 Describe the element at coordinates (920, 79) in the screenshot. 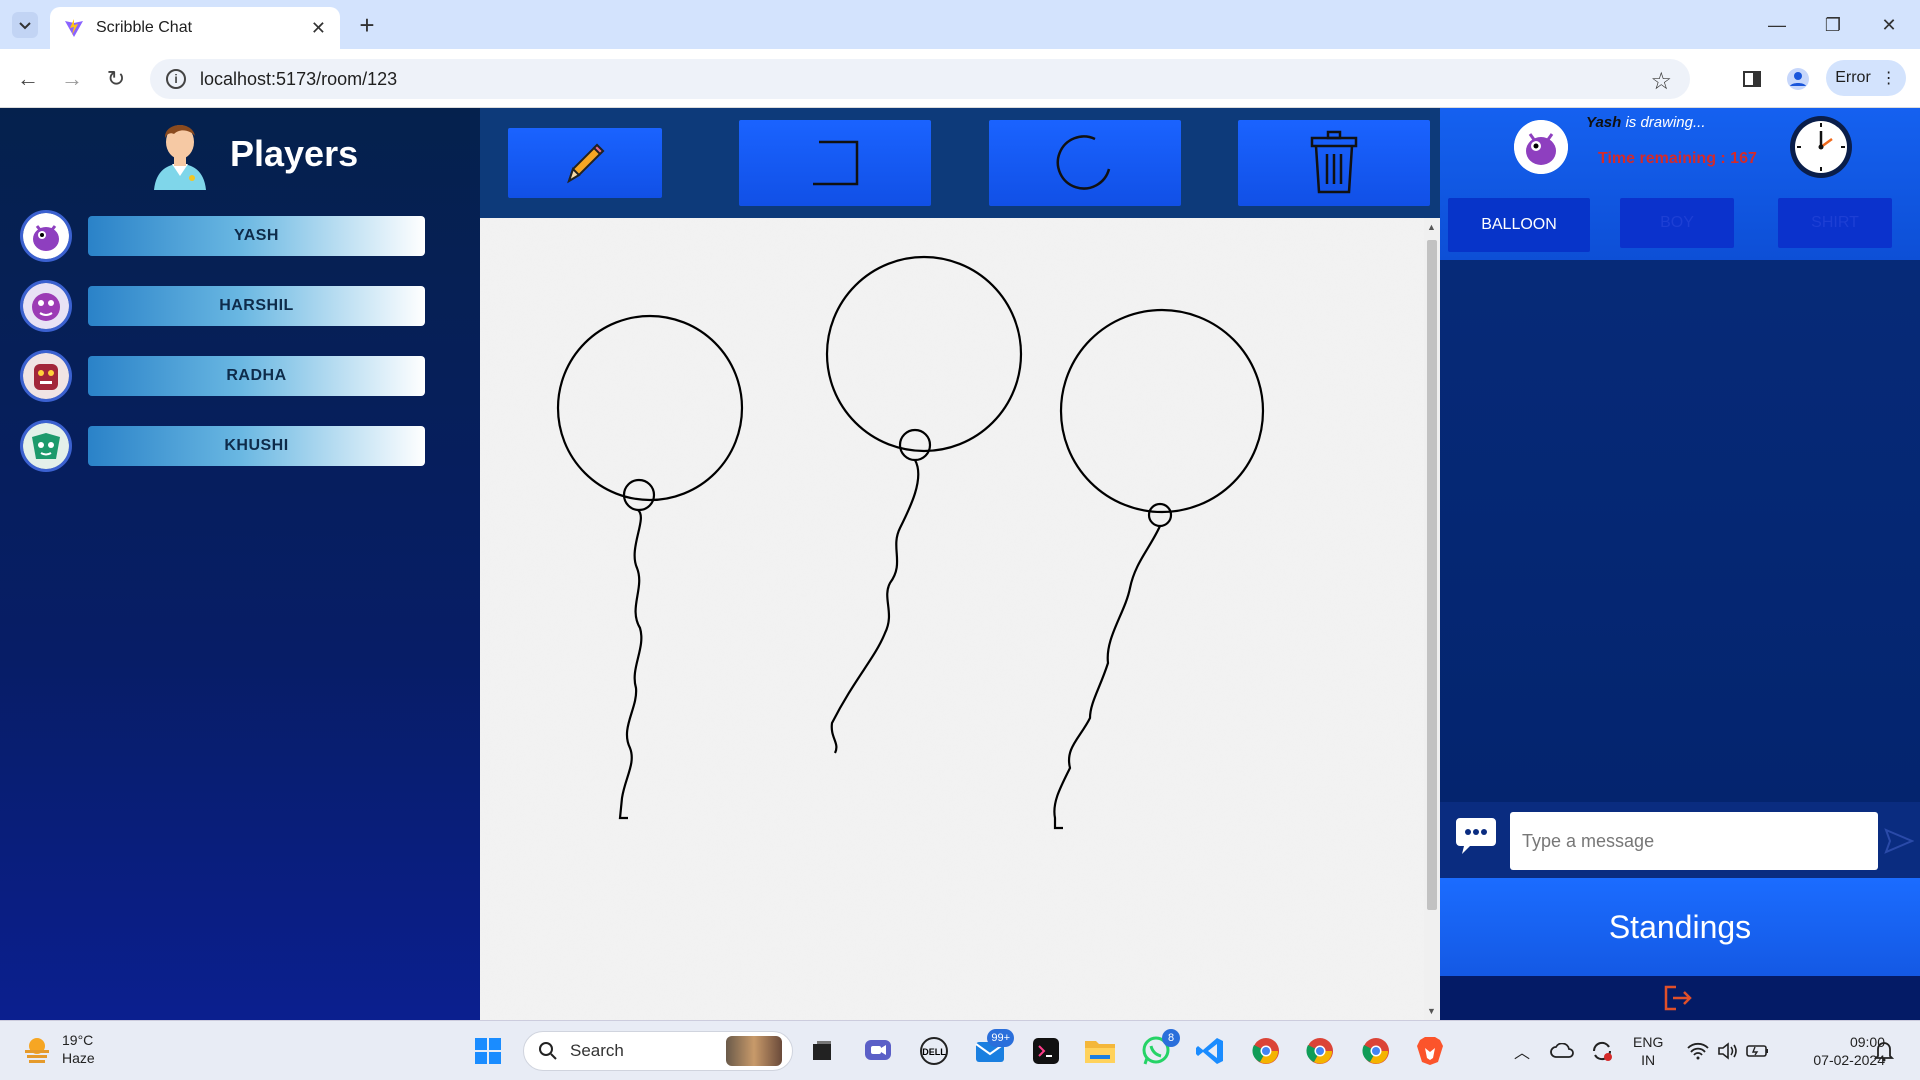

I see `address-bar: i localhost:5173/room/123 ☆` at that location.